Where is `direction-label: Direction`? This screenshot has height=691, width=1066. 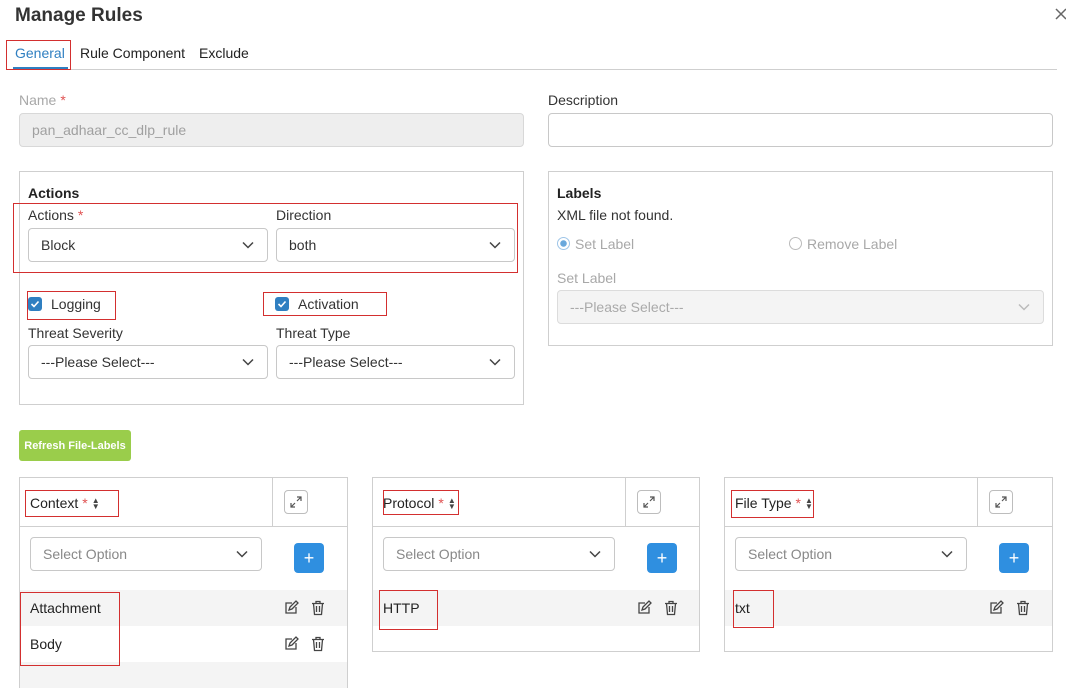
direction-label: Direction is located at coordinates (304, 215).